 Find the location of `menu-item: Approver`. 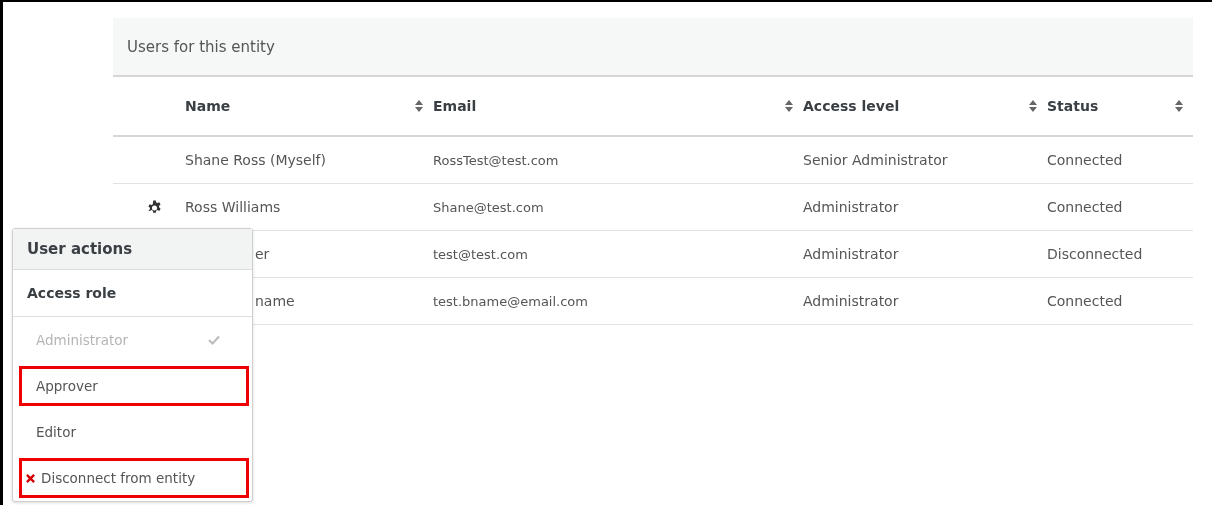

menu-item: Approver is located at coordinates (134, 386).